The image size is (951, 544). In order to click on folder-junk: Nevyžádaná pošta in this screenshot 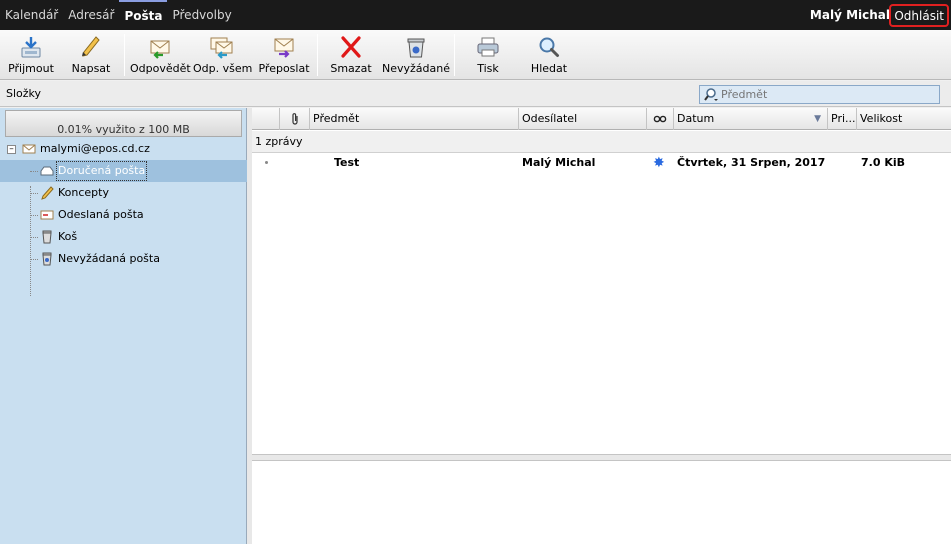, I will do `click(123, 259)`.